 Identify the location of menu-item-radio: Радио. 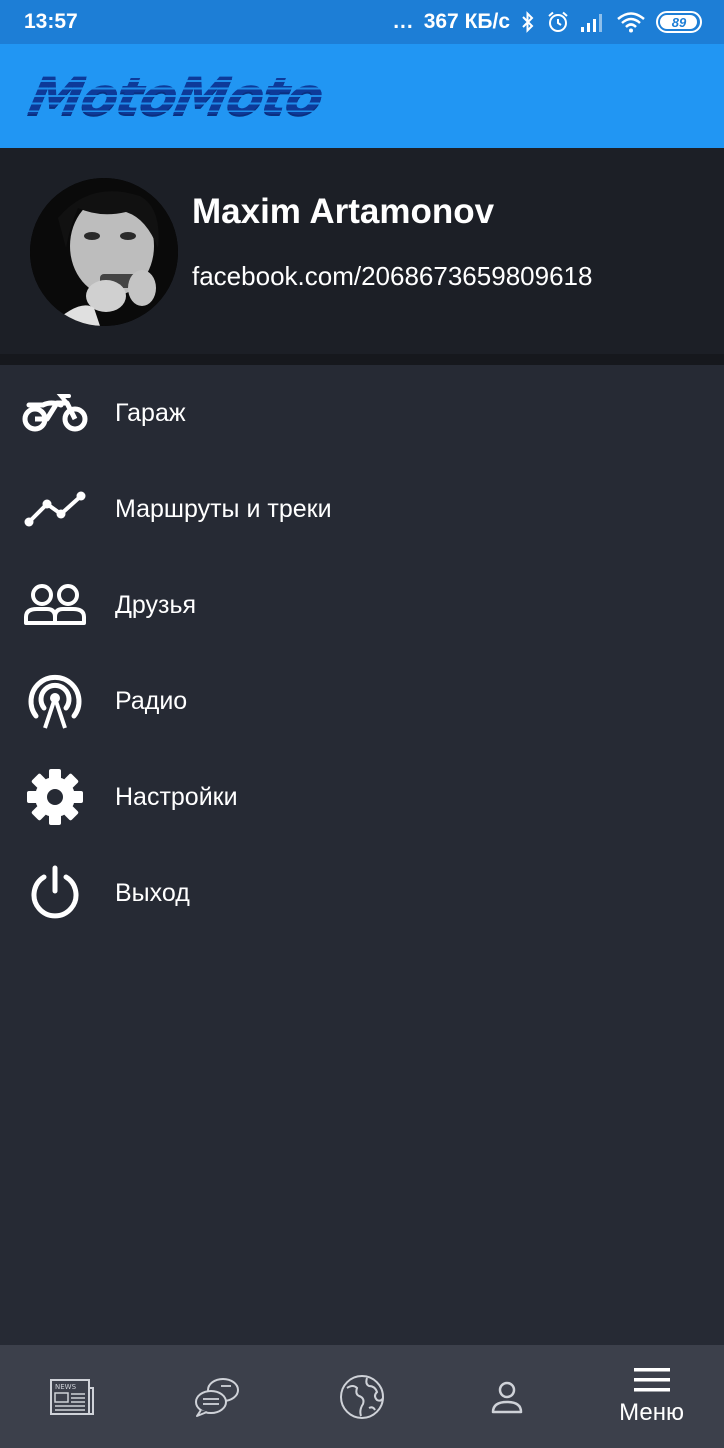
(362, 701).